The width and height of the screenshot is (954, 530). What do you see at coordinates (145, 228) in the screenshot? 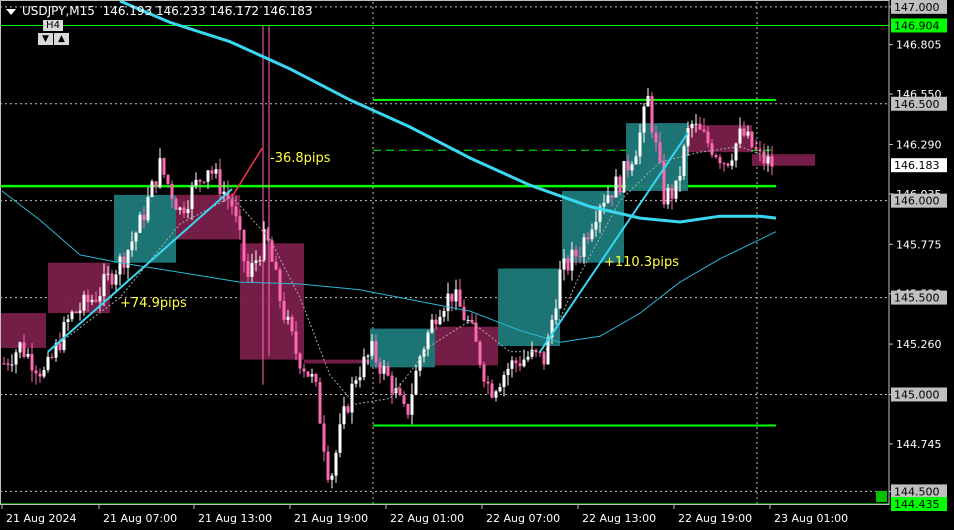
I see `h4-box-bull` at bounding box center [145, 228].